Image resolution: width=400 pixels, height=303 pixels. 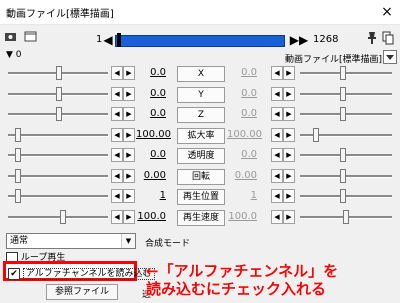 I want to click on param-button: 透明度, so click(x=201, y=156).